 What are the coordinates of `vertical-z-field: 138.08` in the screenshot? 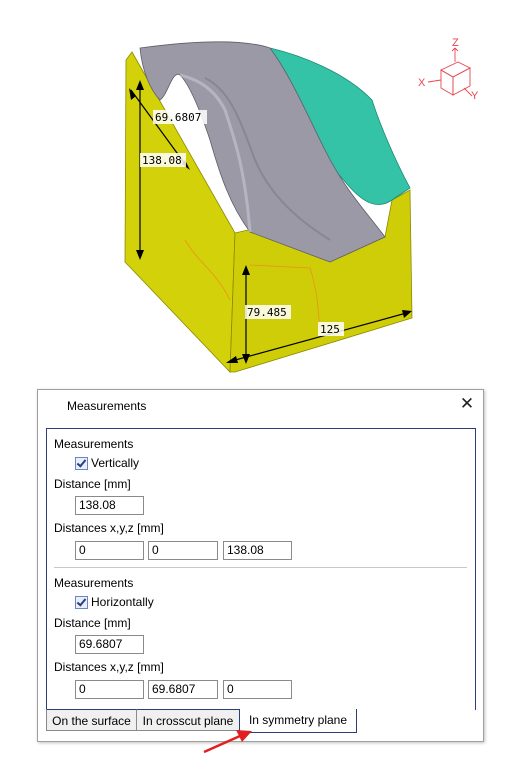 It's located at (257, 550).